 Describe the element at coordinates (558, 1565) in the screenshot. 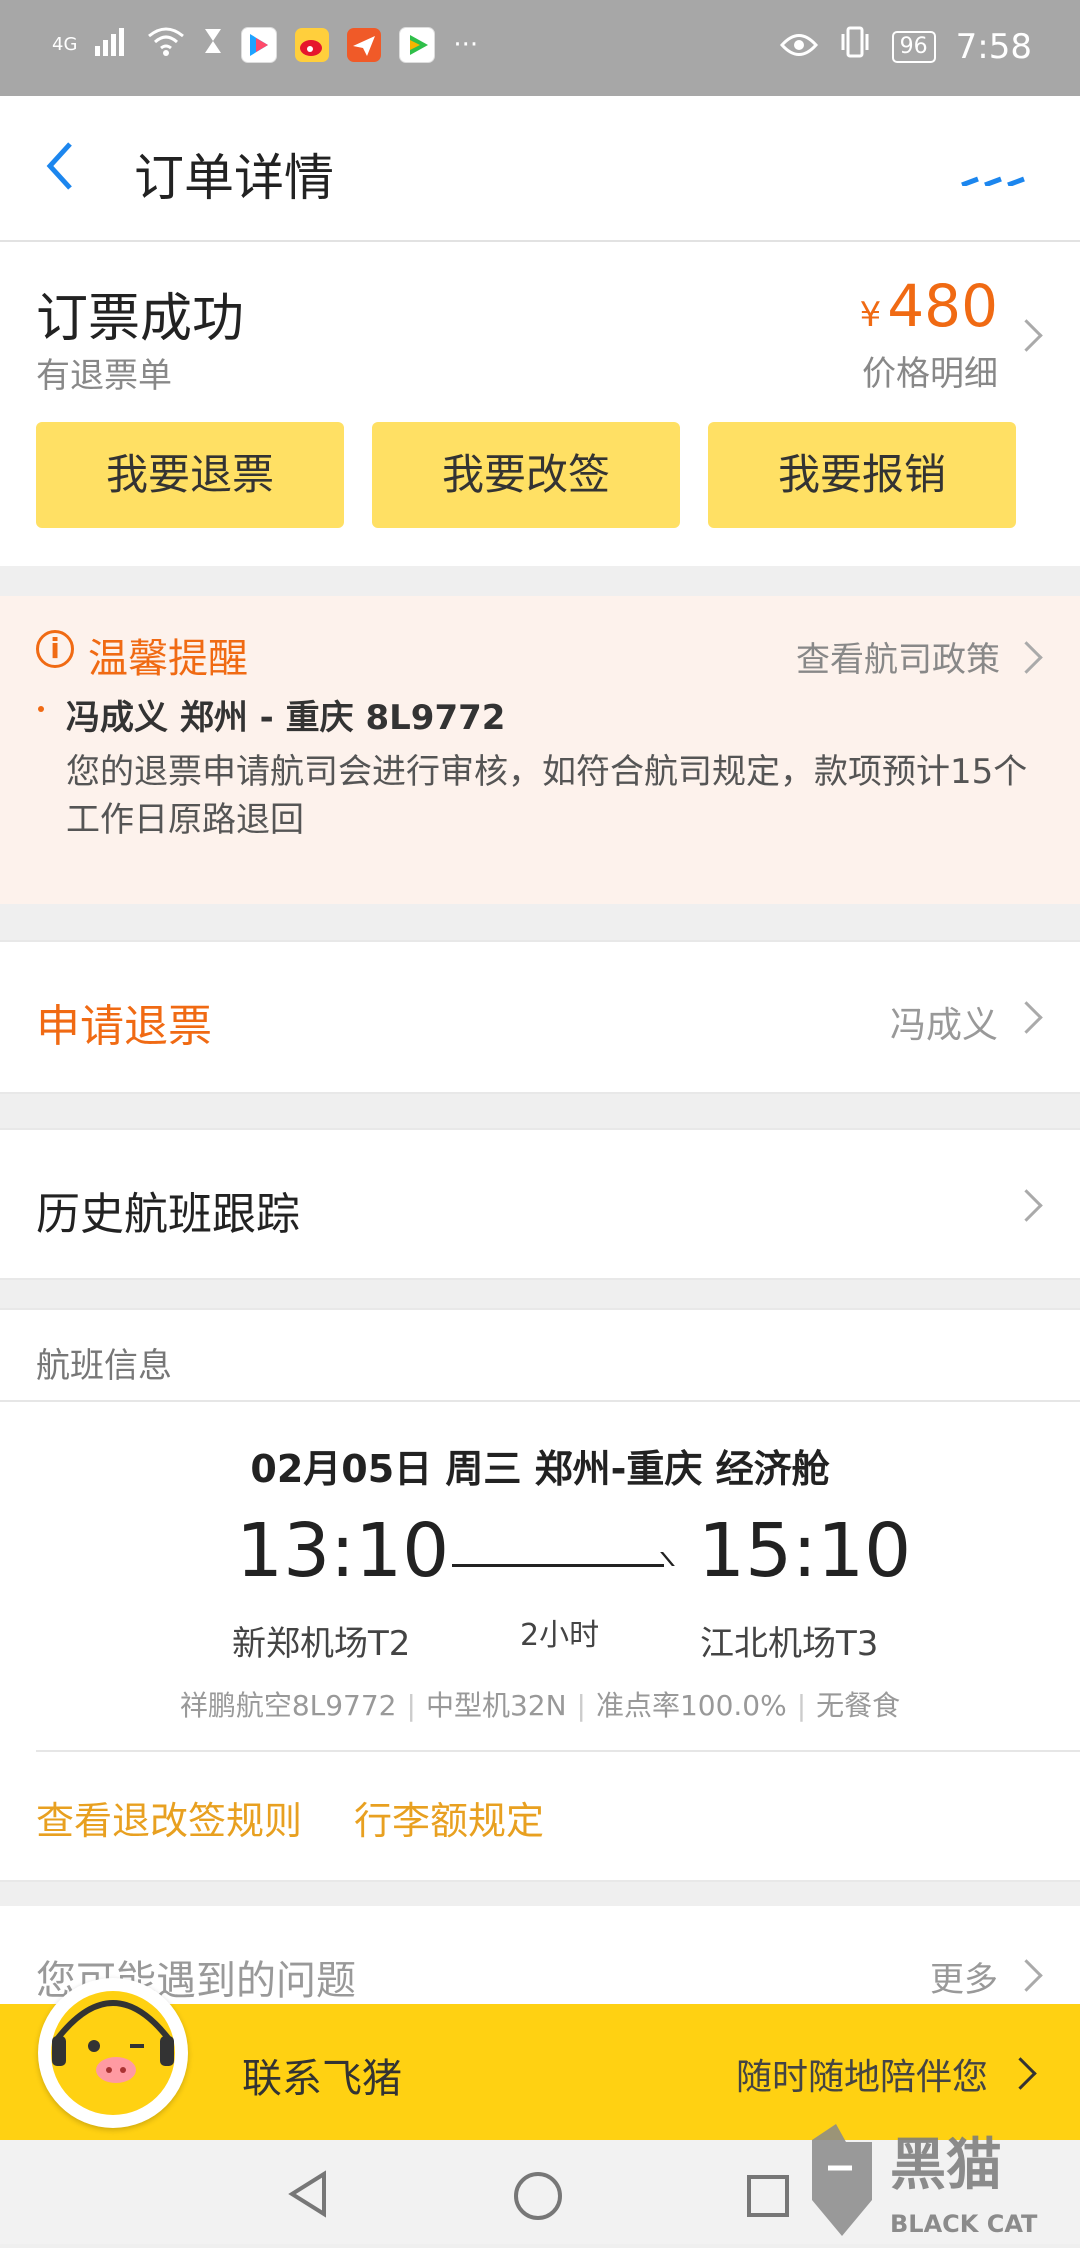

I see `flight-arrow-line` at that location.